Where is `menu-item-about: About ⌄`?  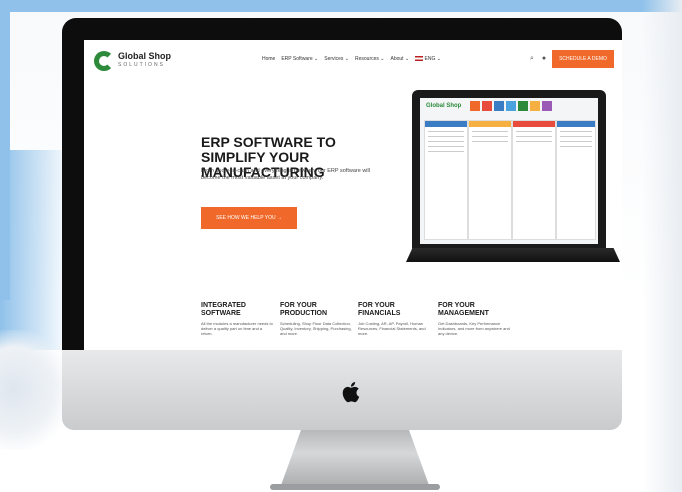 menu-item-about: About ⌄ is located at coordinates (399, 59).